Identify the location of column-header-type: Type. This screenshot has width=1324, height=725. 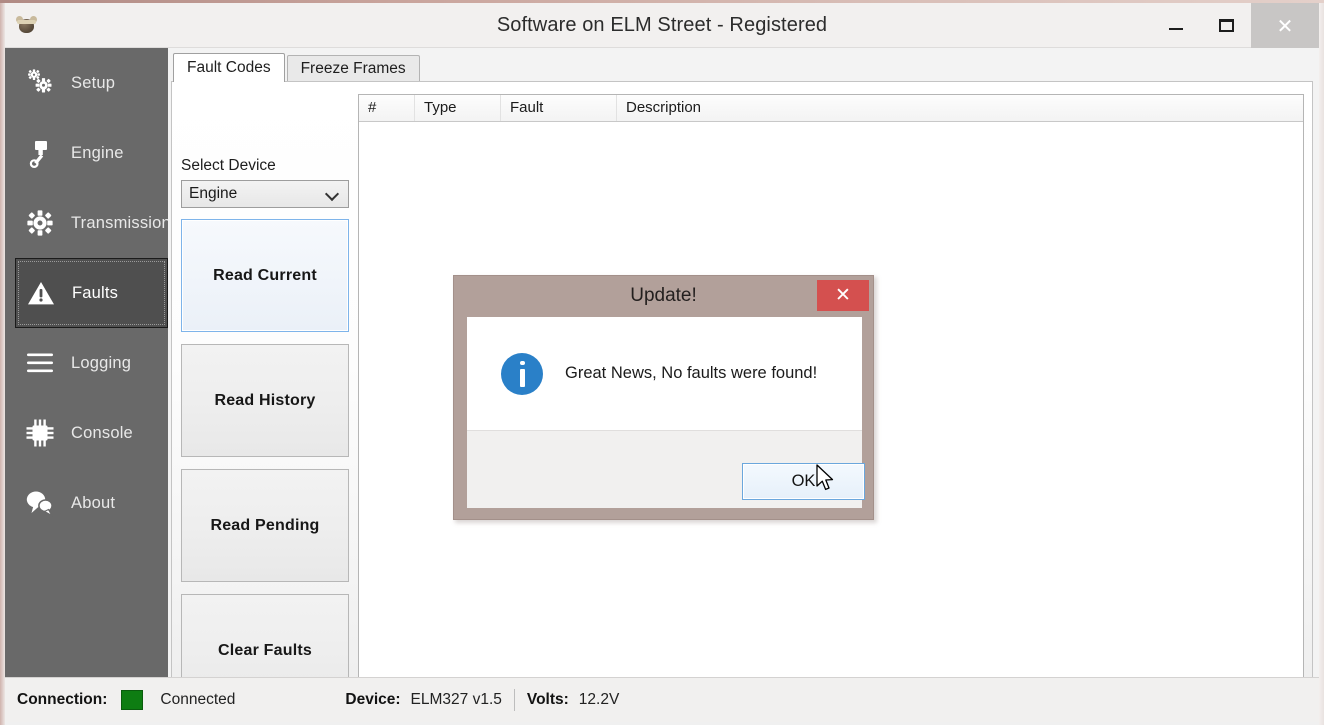
(458, 108).